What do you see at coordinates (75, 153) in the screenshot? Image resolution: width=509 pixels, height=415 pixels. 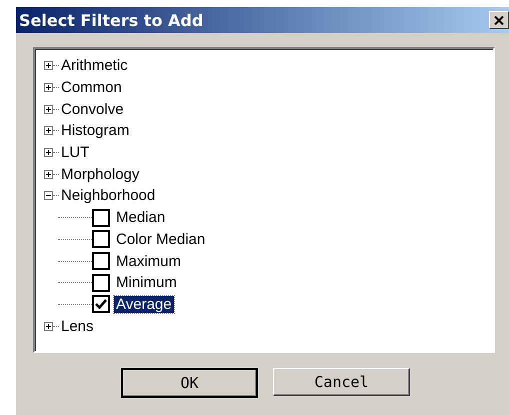 I see `tree-item: LUT` at bounding box center [75, 153].